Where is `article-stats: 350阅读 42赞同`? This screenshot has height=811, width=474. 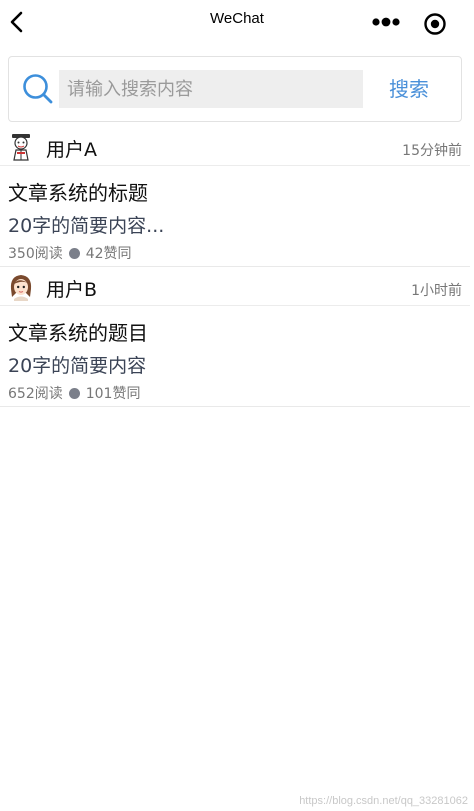 article-stats: 350阅读 42赞同 is located at coordinates (70, 253).